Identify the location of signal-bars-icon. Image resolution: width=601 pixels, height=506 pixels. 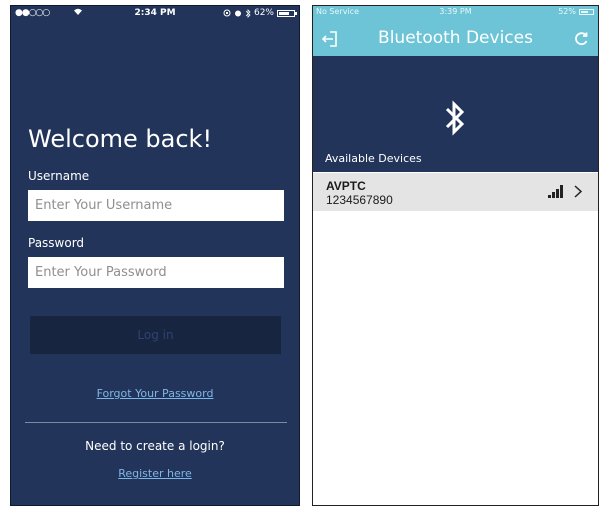
(556, 191).